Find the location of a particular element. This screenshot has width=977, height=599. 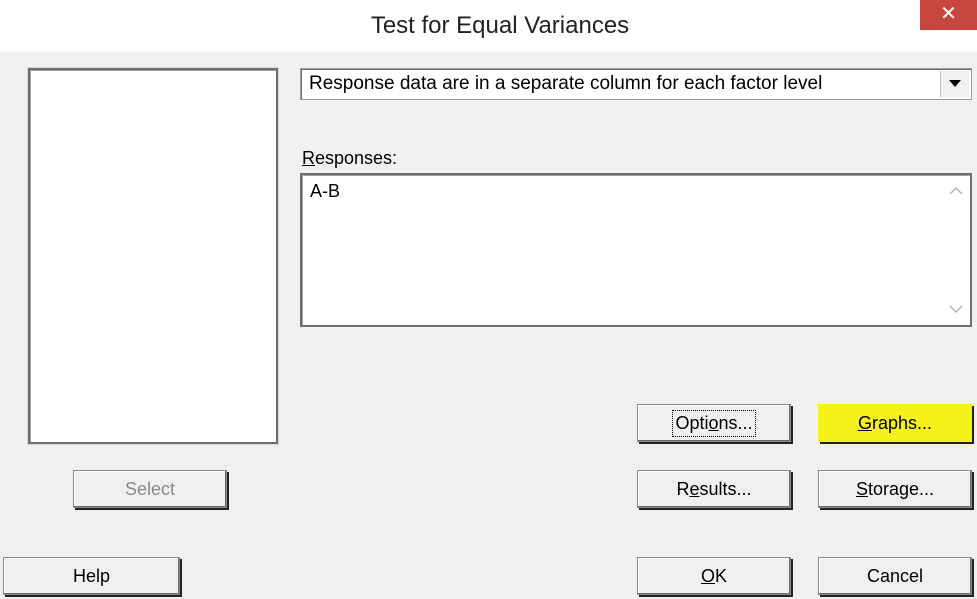

select-button: Select is located at coordinates (150, 489).